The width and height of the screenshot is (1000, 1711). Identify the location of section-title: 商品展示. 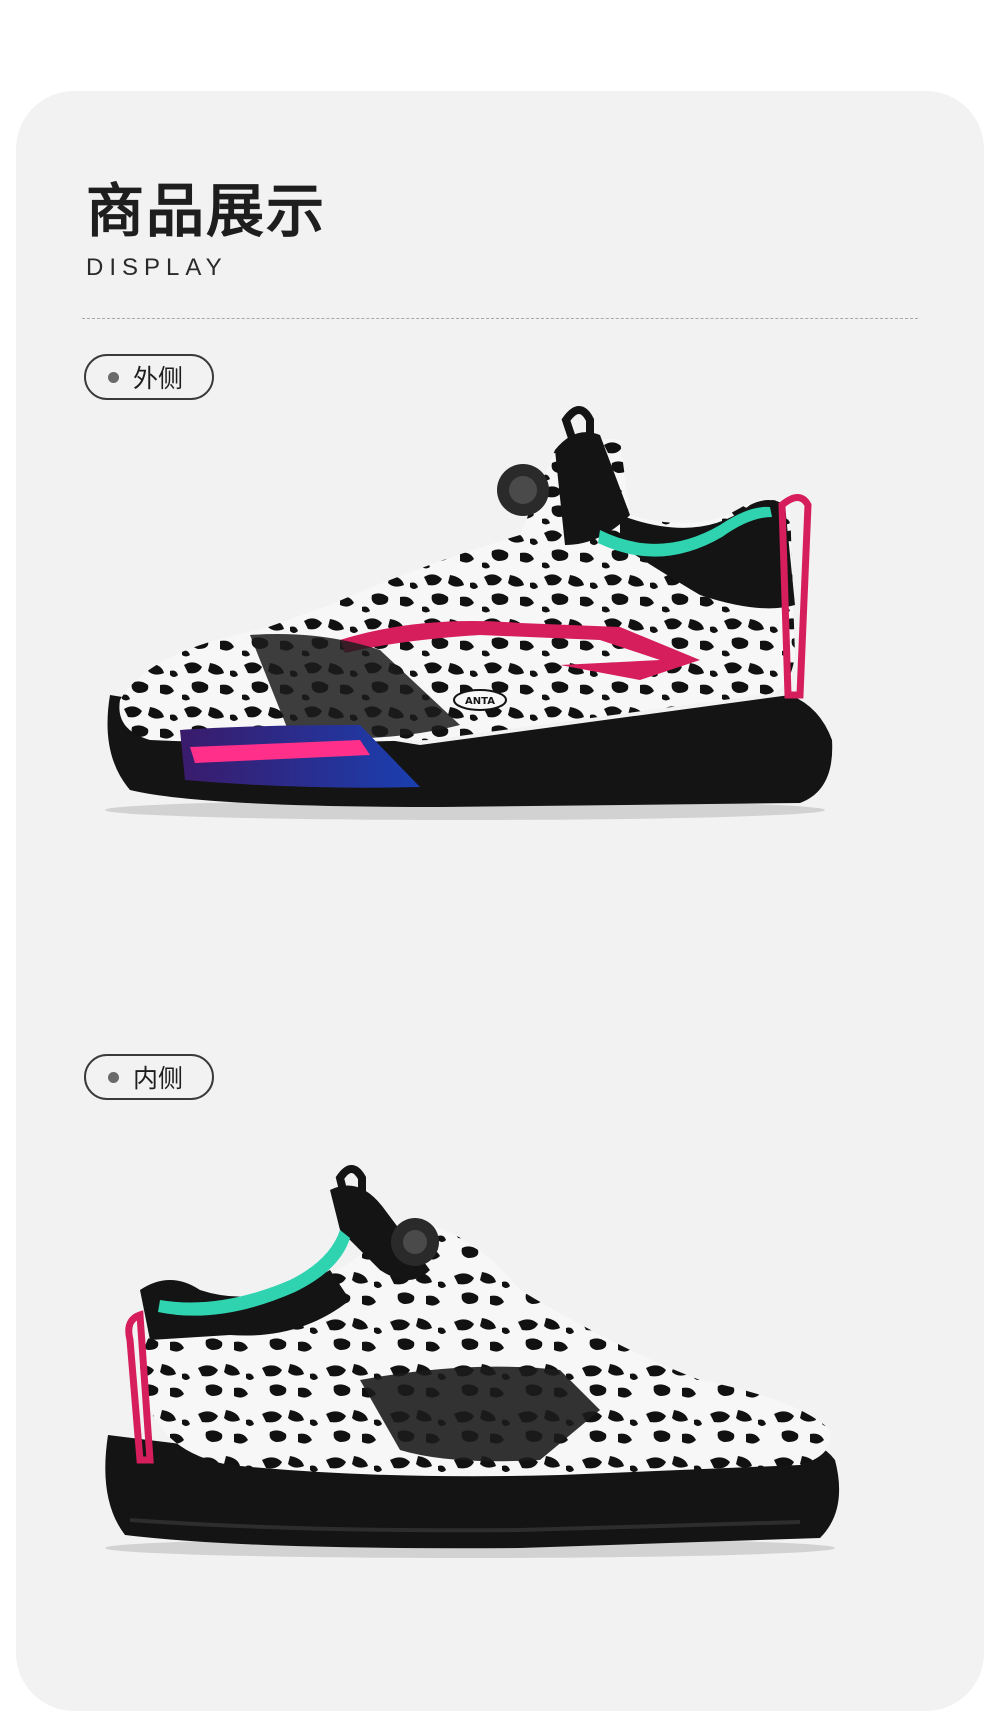
(206, 211).